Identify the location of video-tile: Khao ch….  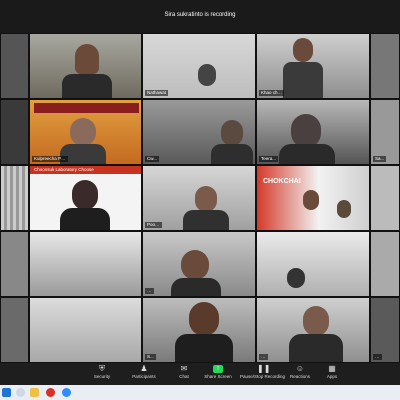
(313, 66).